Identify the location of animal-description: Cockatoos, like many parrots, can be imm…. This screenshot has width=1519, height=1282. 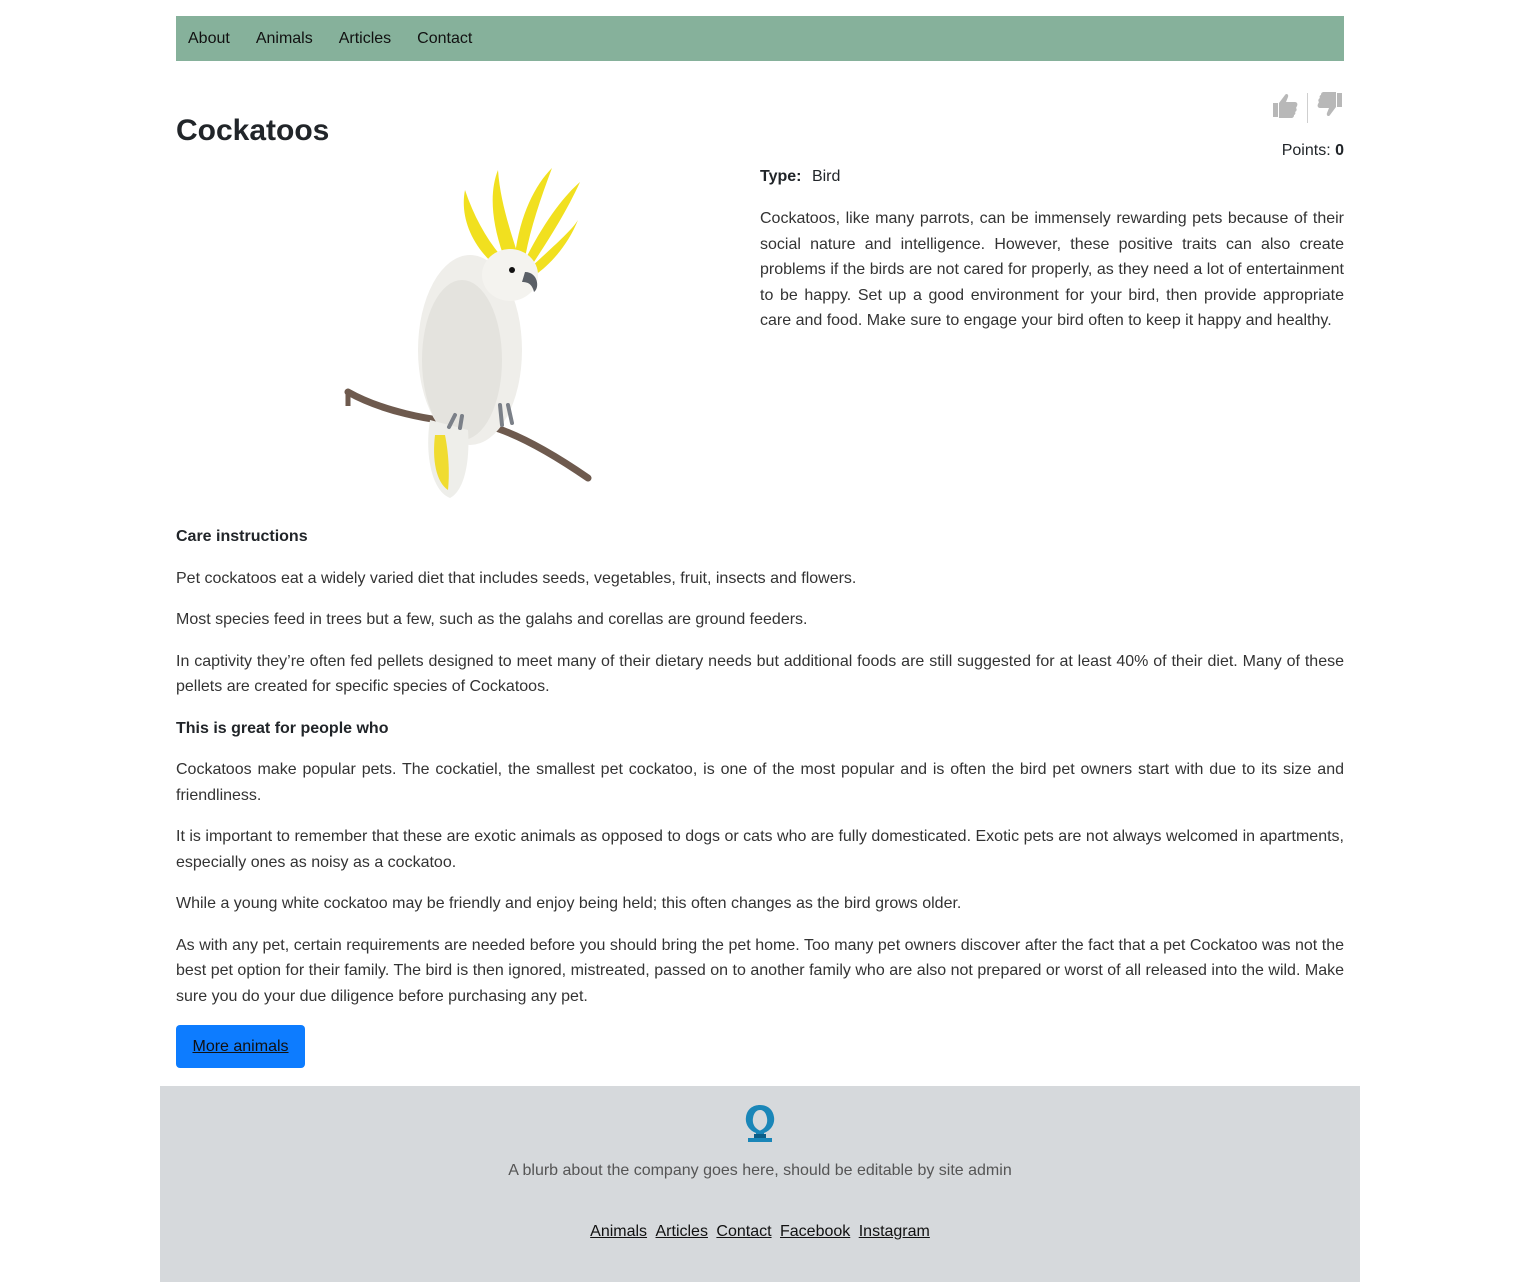
(1052, 269).